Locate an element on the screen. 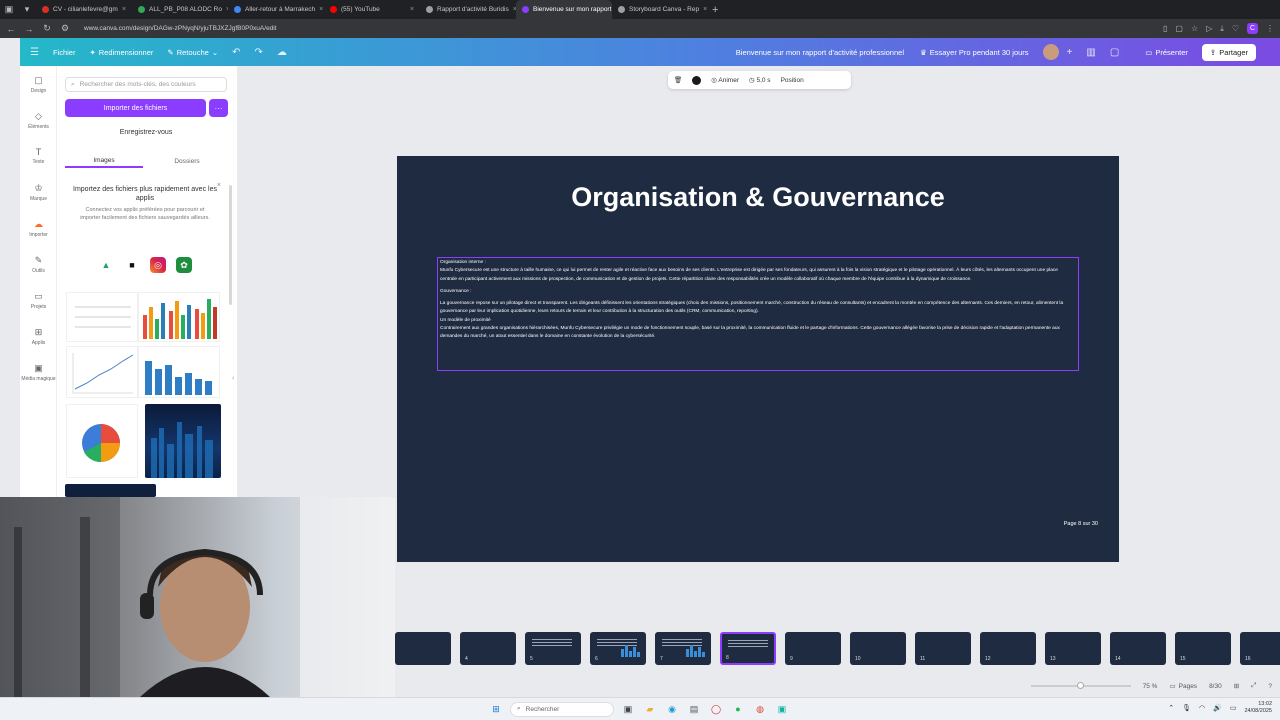 This screenshot has height=720, width=1280. tab-folders: Dossiers is located at coordinates (187, 161).